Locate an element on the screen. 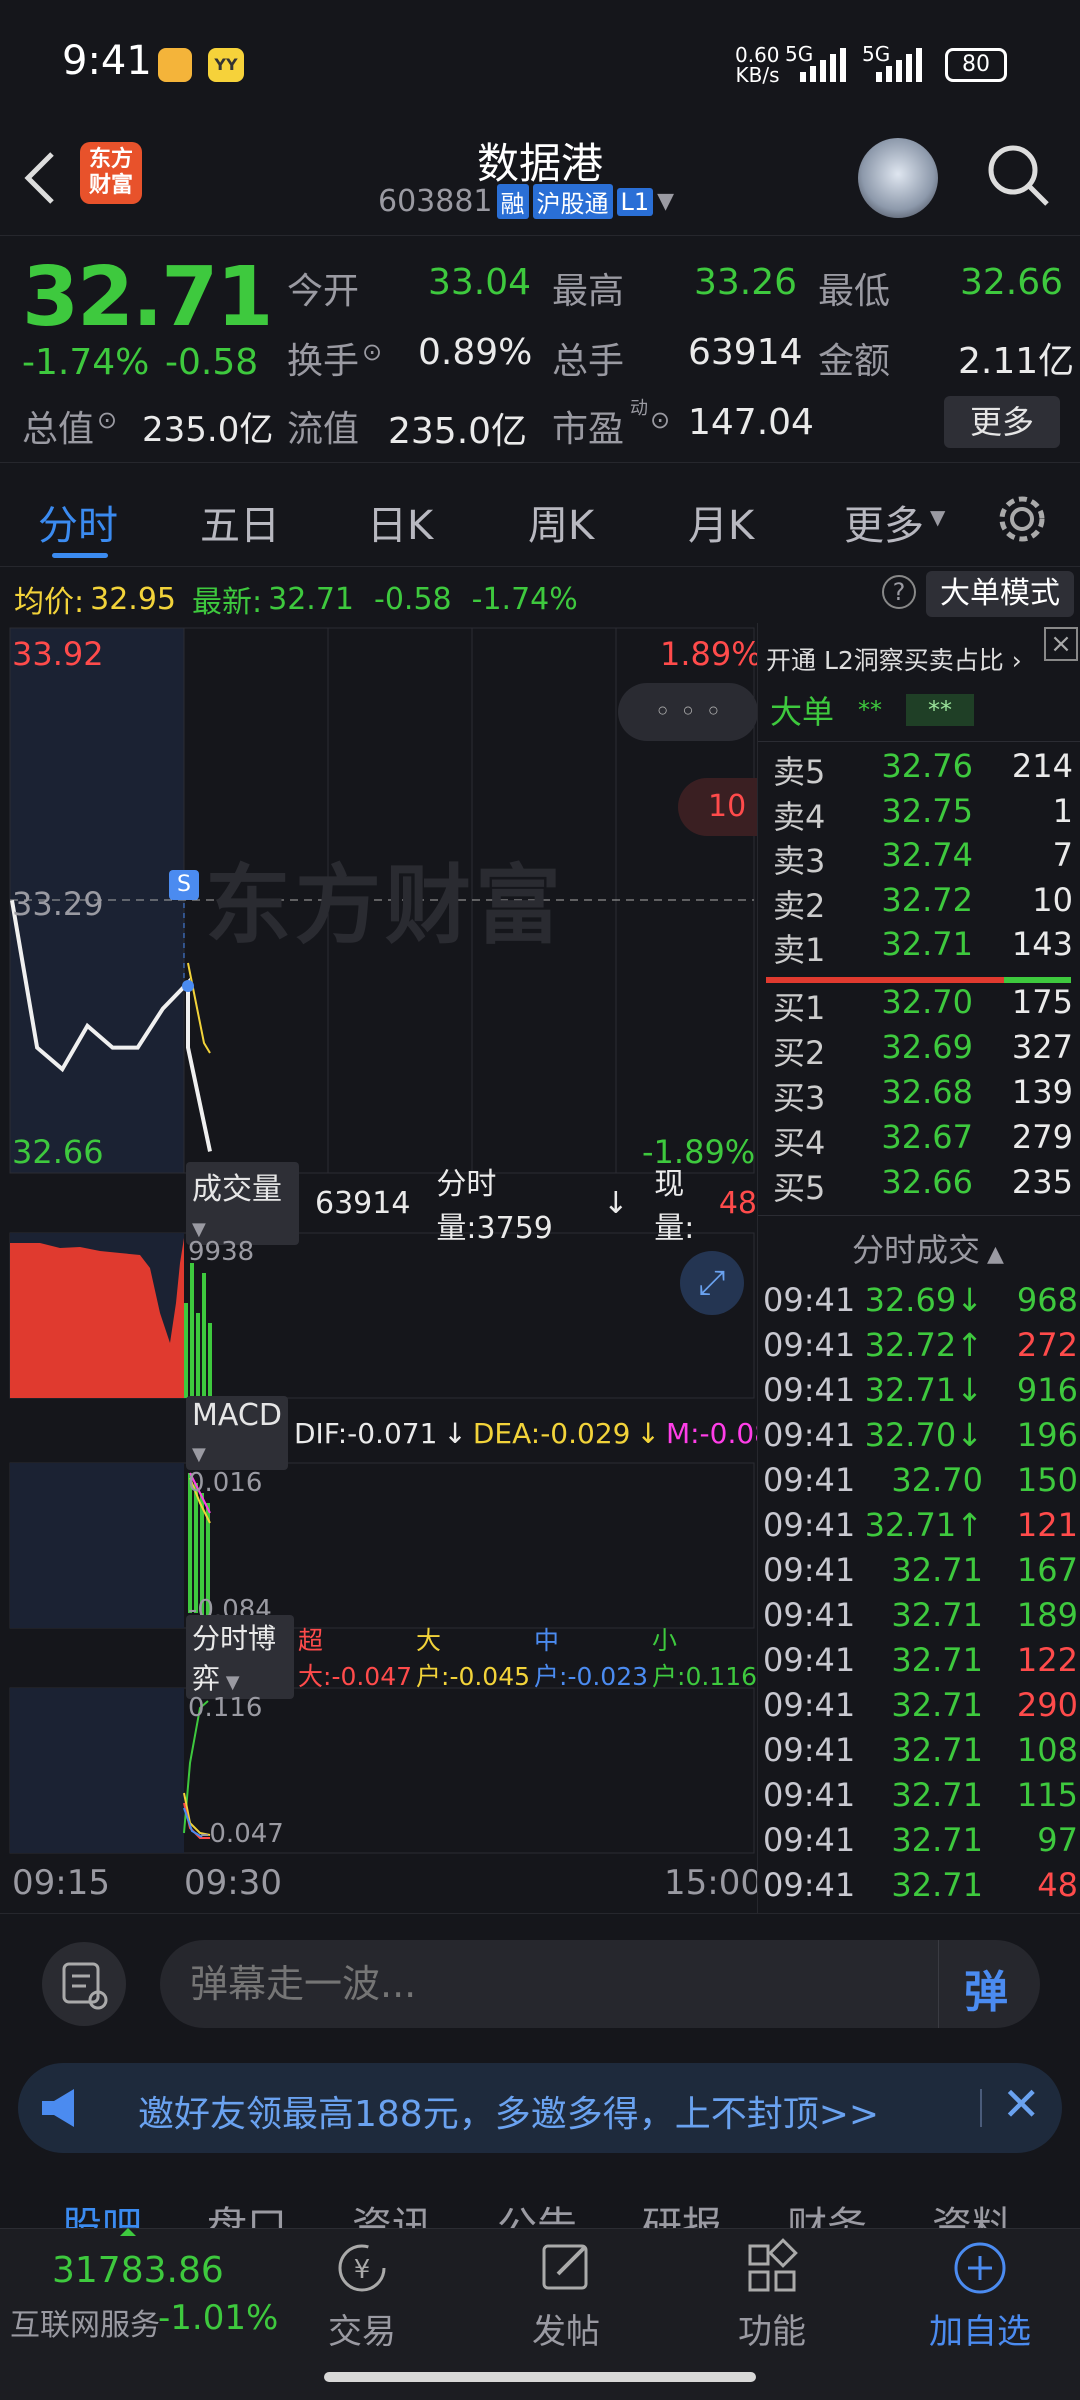 This screenshot has width=1080, height=2400. index-value: 31783.86 is located at coordinates (138, 2270).